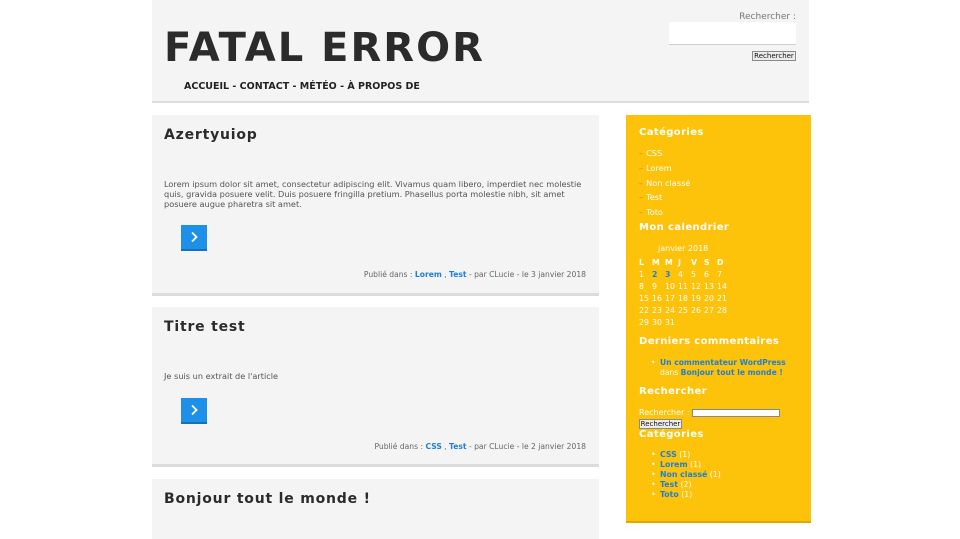 Image resolution: width=960 pixels, height=539 pixels. What do you see at coordinates (428, 274) in the screenshot?
I see `post-category-link: Lorem` at bounding box center [428, 274].